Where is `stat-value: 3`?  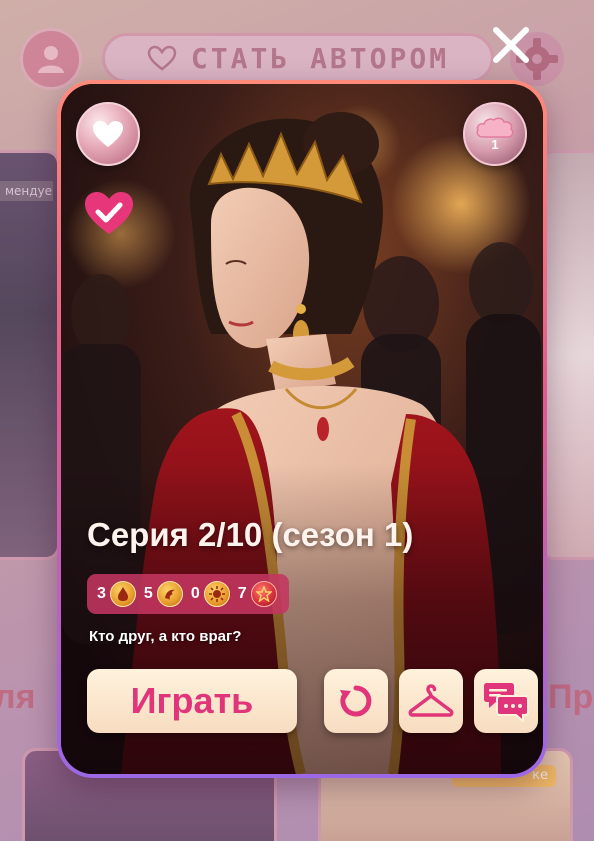
stat-value: 3 is located at coordinates (101, 593).